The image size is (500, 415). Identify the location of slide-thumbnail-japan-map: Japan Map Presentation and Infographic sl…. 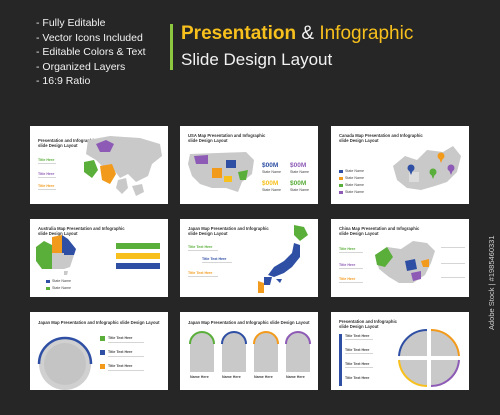
(249, 258).